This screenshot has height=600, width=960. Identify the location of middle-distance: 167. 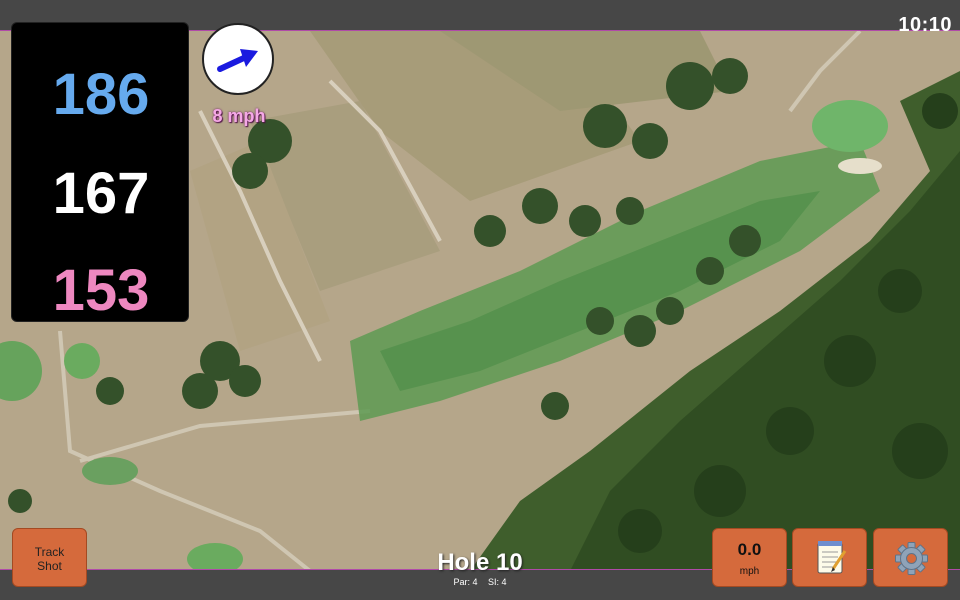
(101, 193).